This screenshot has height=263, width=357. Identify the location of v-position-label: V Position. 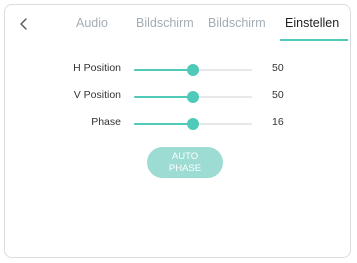
(97, 95).